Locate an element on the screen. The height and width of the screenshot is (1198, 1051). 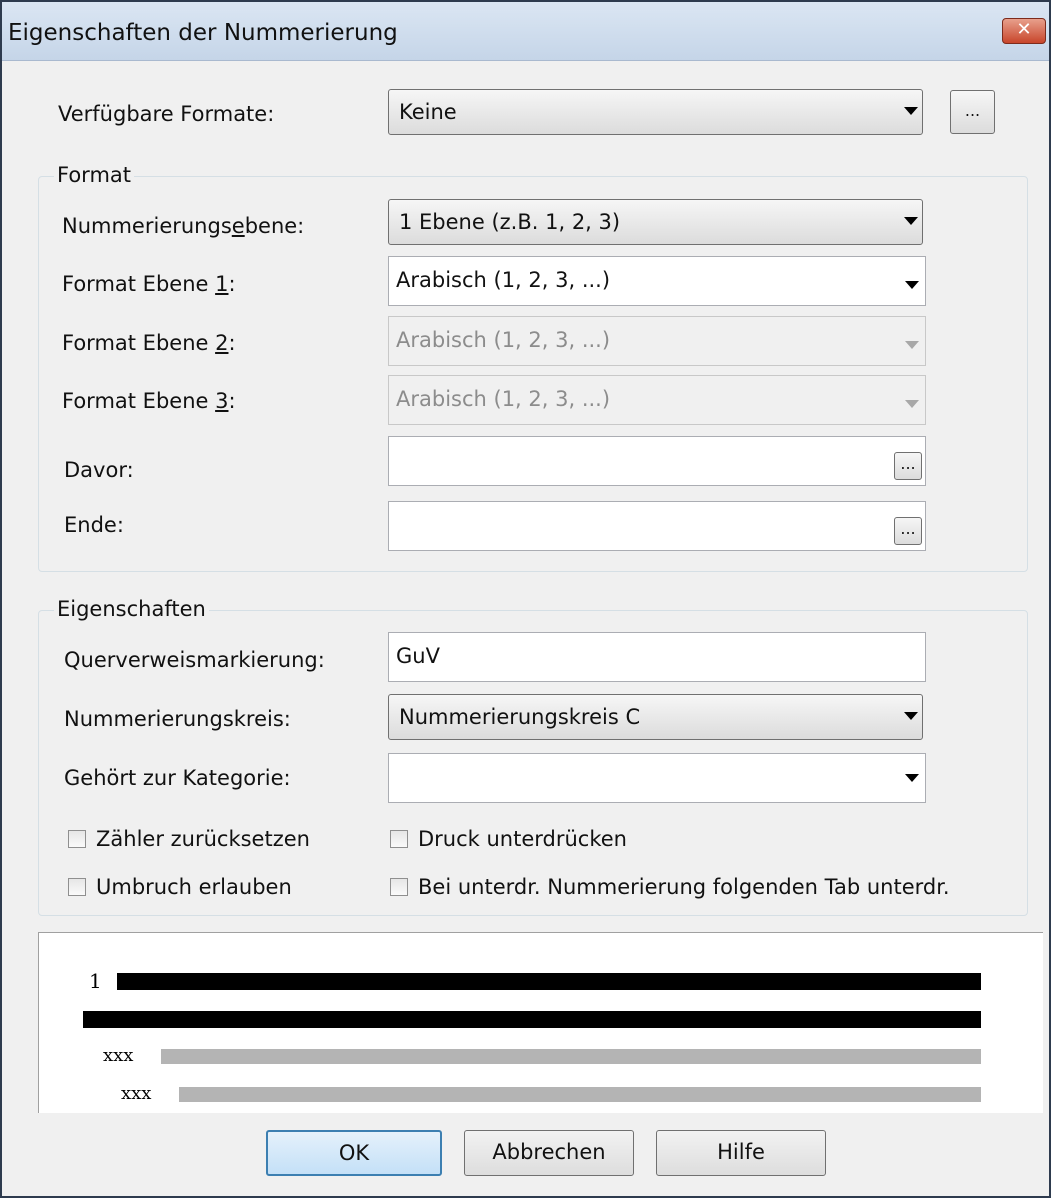
format-level-1-value: Arabisch (1, 2, 3, ...) is located at coordinates (503, 280).